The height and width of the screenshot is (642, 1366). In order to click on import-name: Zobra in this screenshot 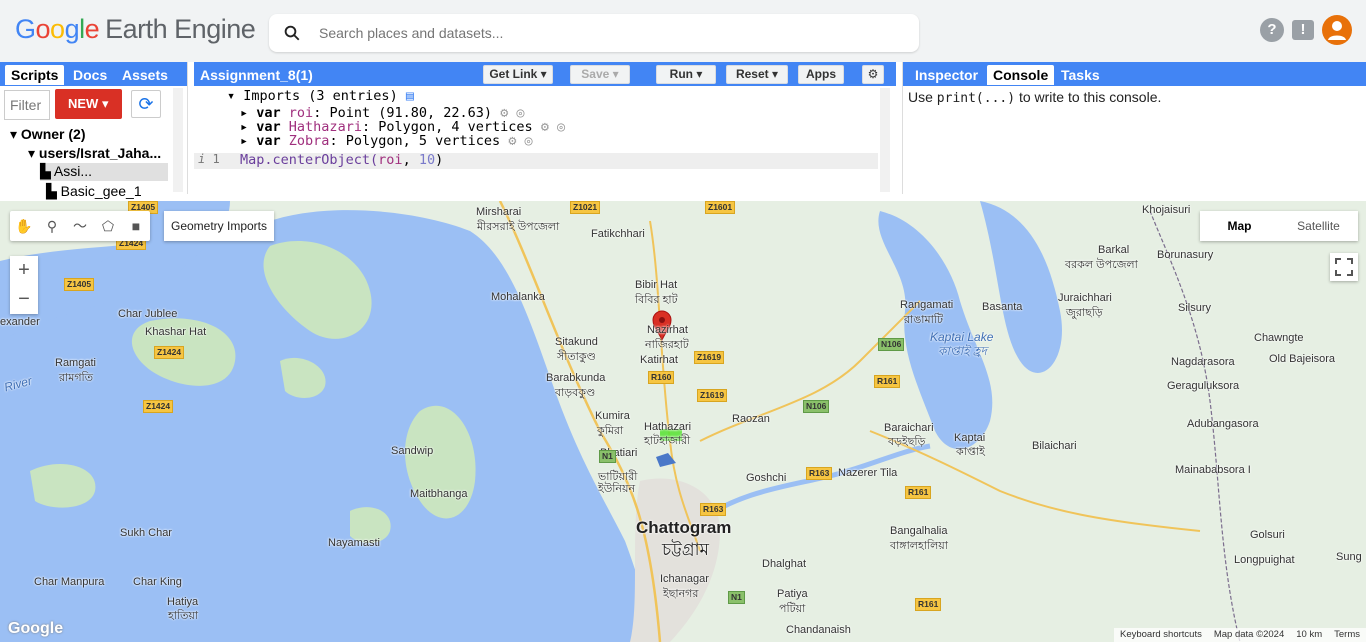, I will do `click(309, 141)`.